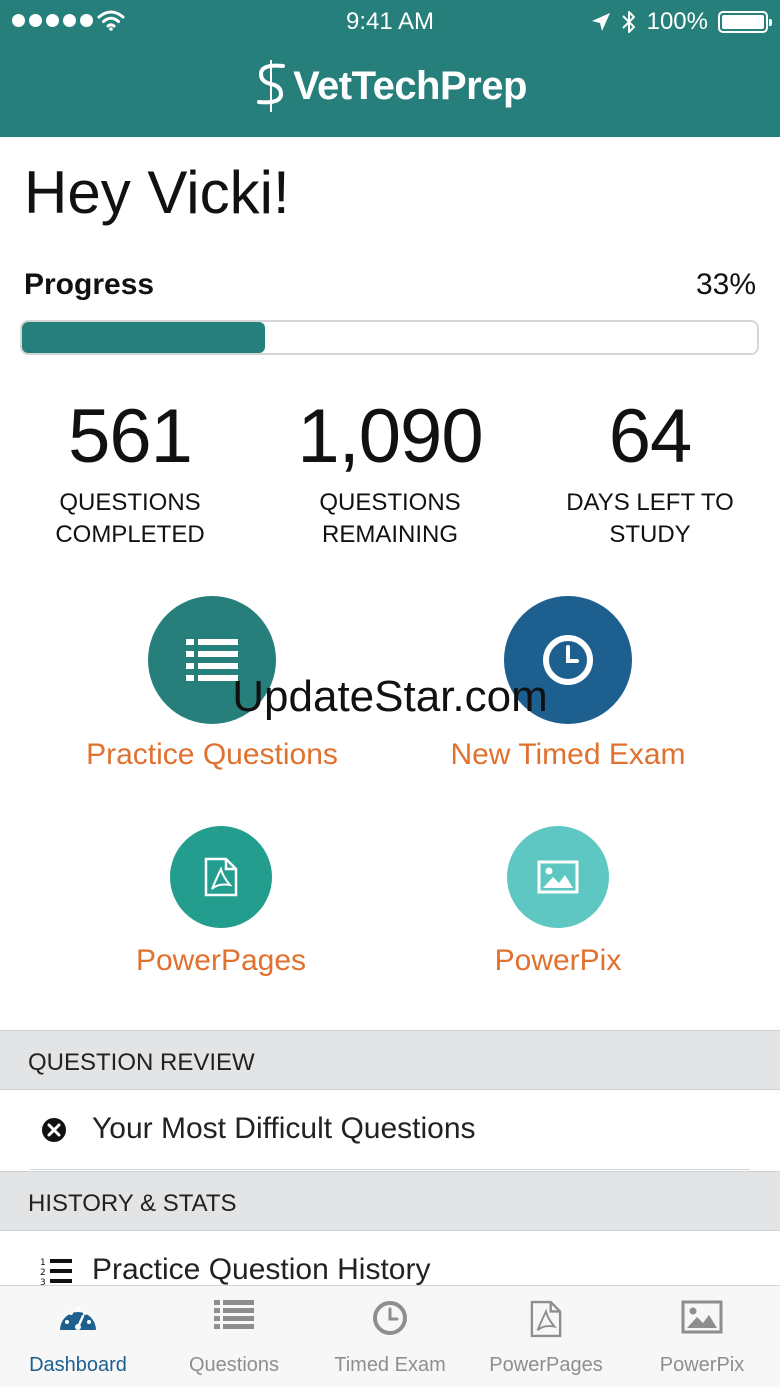 The image size is (780, 1387). I want to click on svg-text: 2, so click(43, 1273).